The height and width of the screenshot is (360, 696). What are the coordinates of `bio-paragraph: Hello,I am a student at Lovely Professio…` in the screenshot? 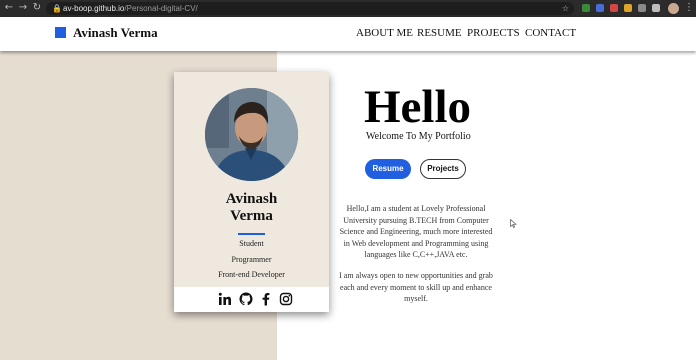 It's located at (416, 231).